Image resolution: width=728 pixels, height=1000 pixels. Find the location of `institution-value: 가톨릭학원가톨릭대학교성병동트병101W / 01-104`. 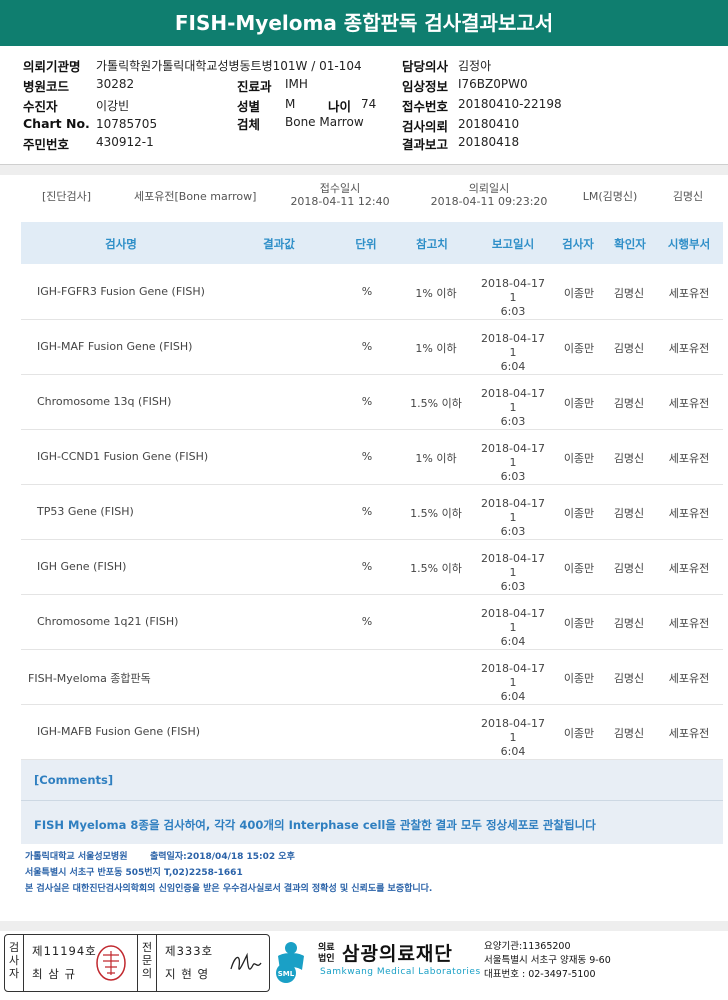

institution-value: 가톨릭학원가톨릭대학교성병동트병101W / 01-104 is located at coordinates (229, 66).